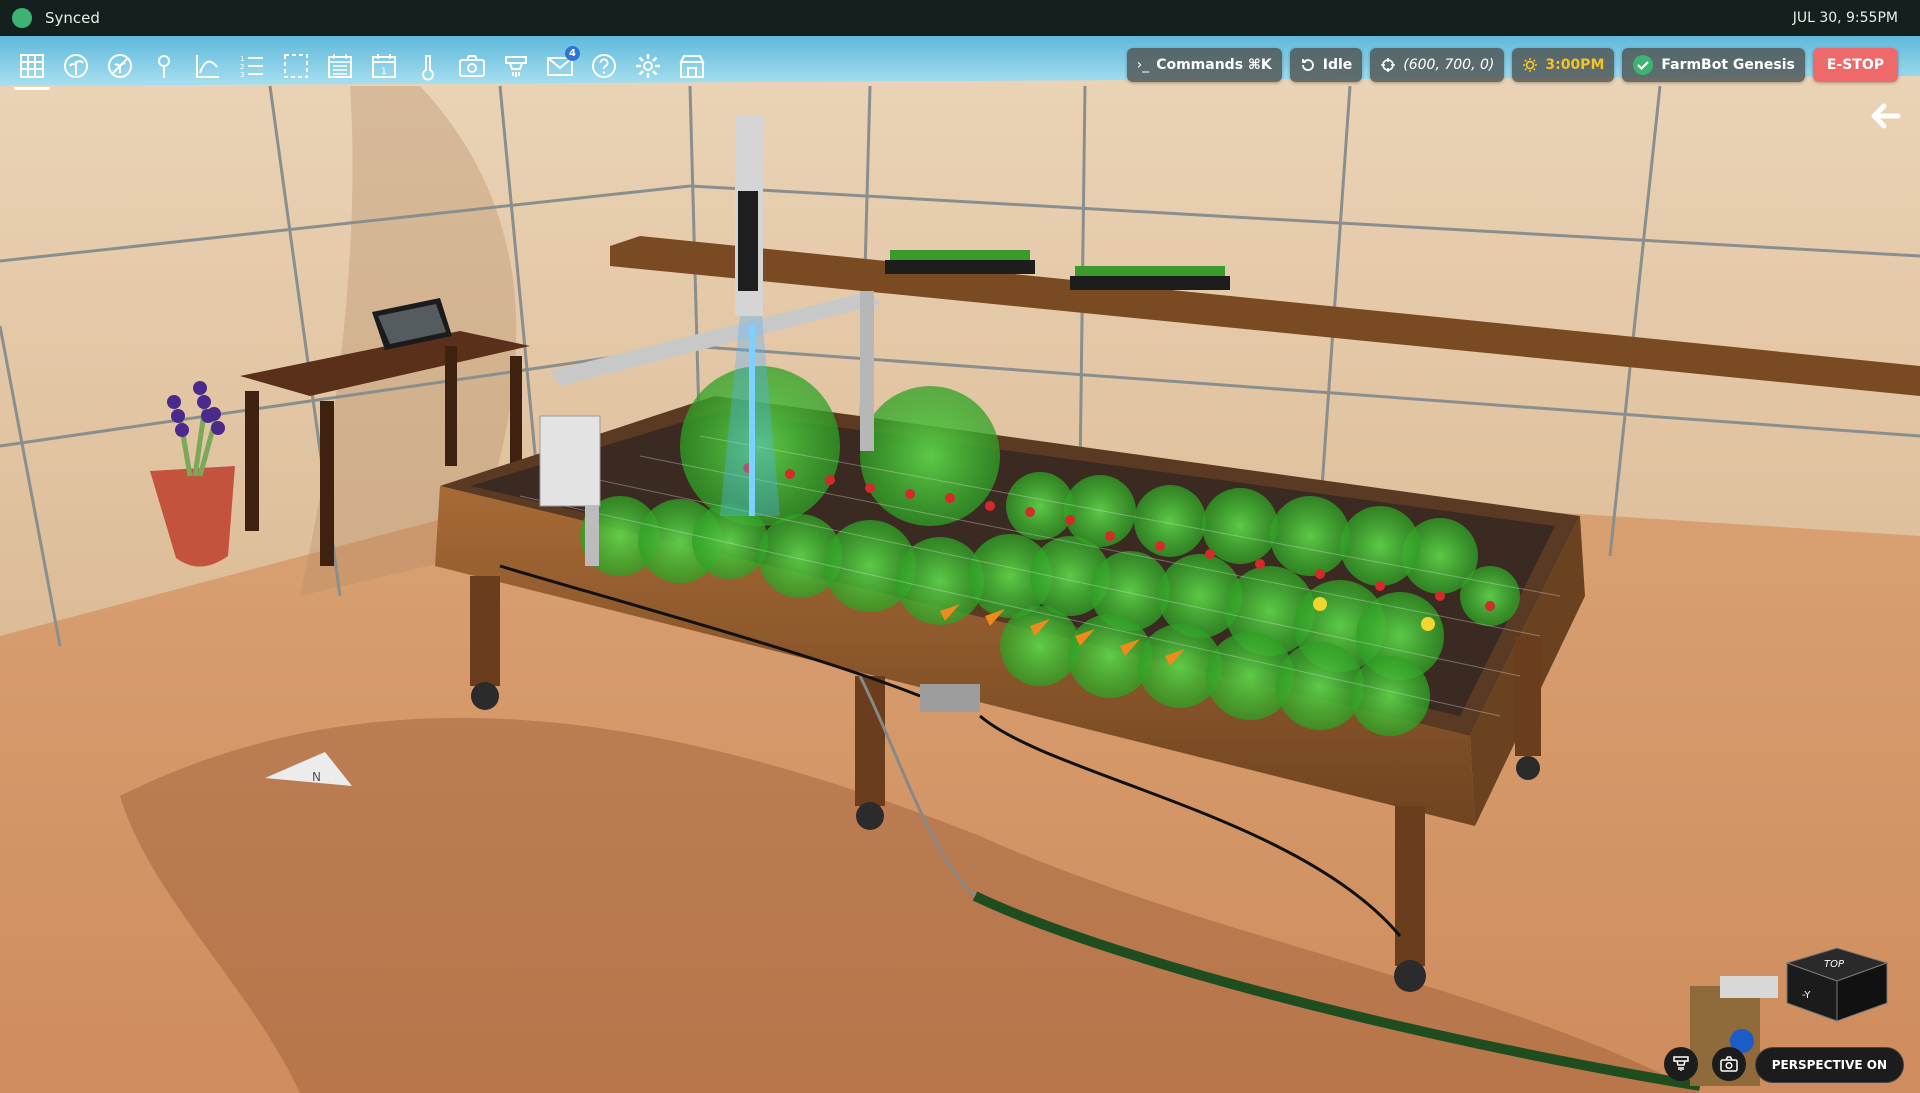 This screenshot has width=1920, height=1093. I want to click on commands-button: ›_ Commands ⌘K, so click(1204, 65).